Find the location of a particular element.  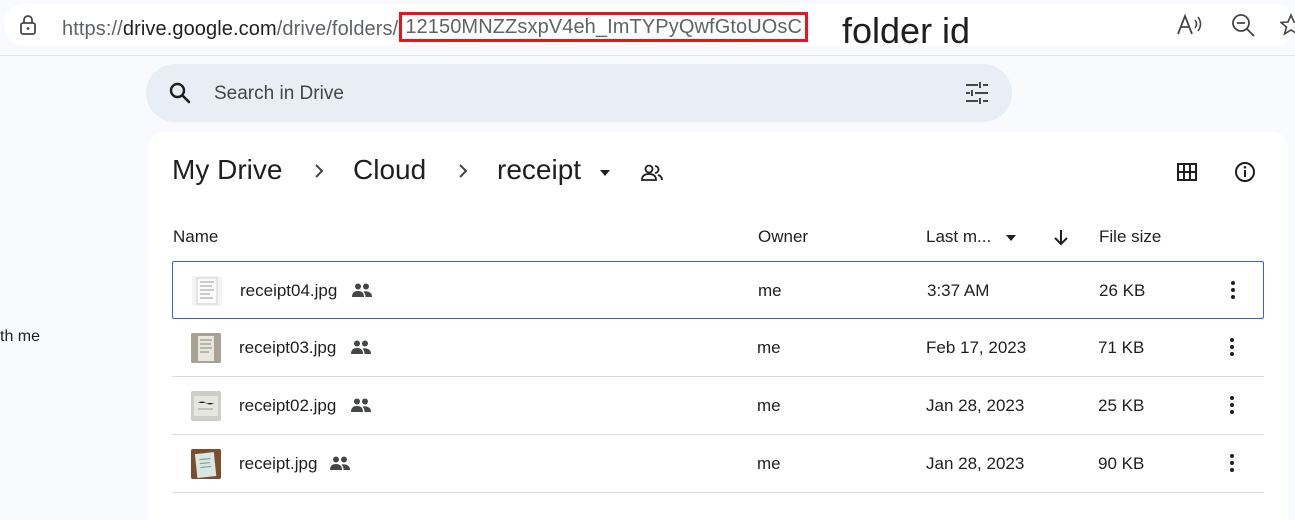

file-size: 71 KB is located at coordinates (1121, 347).